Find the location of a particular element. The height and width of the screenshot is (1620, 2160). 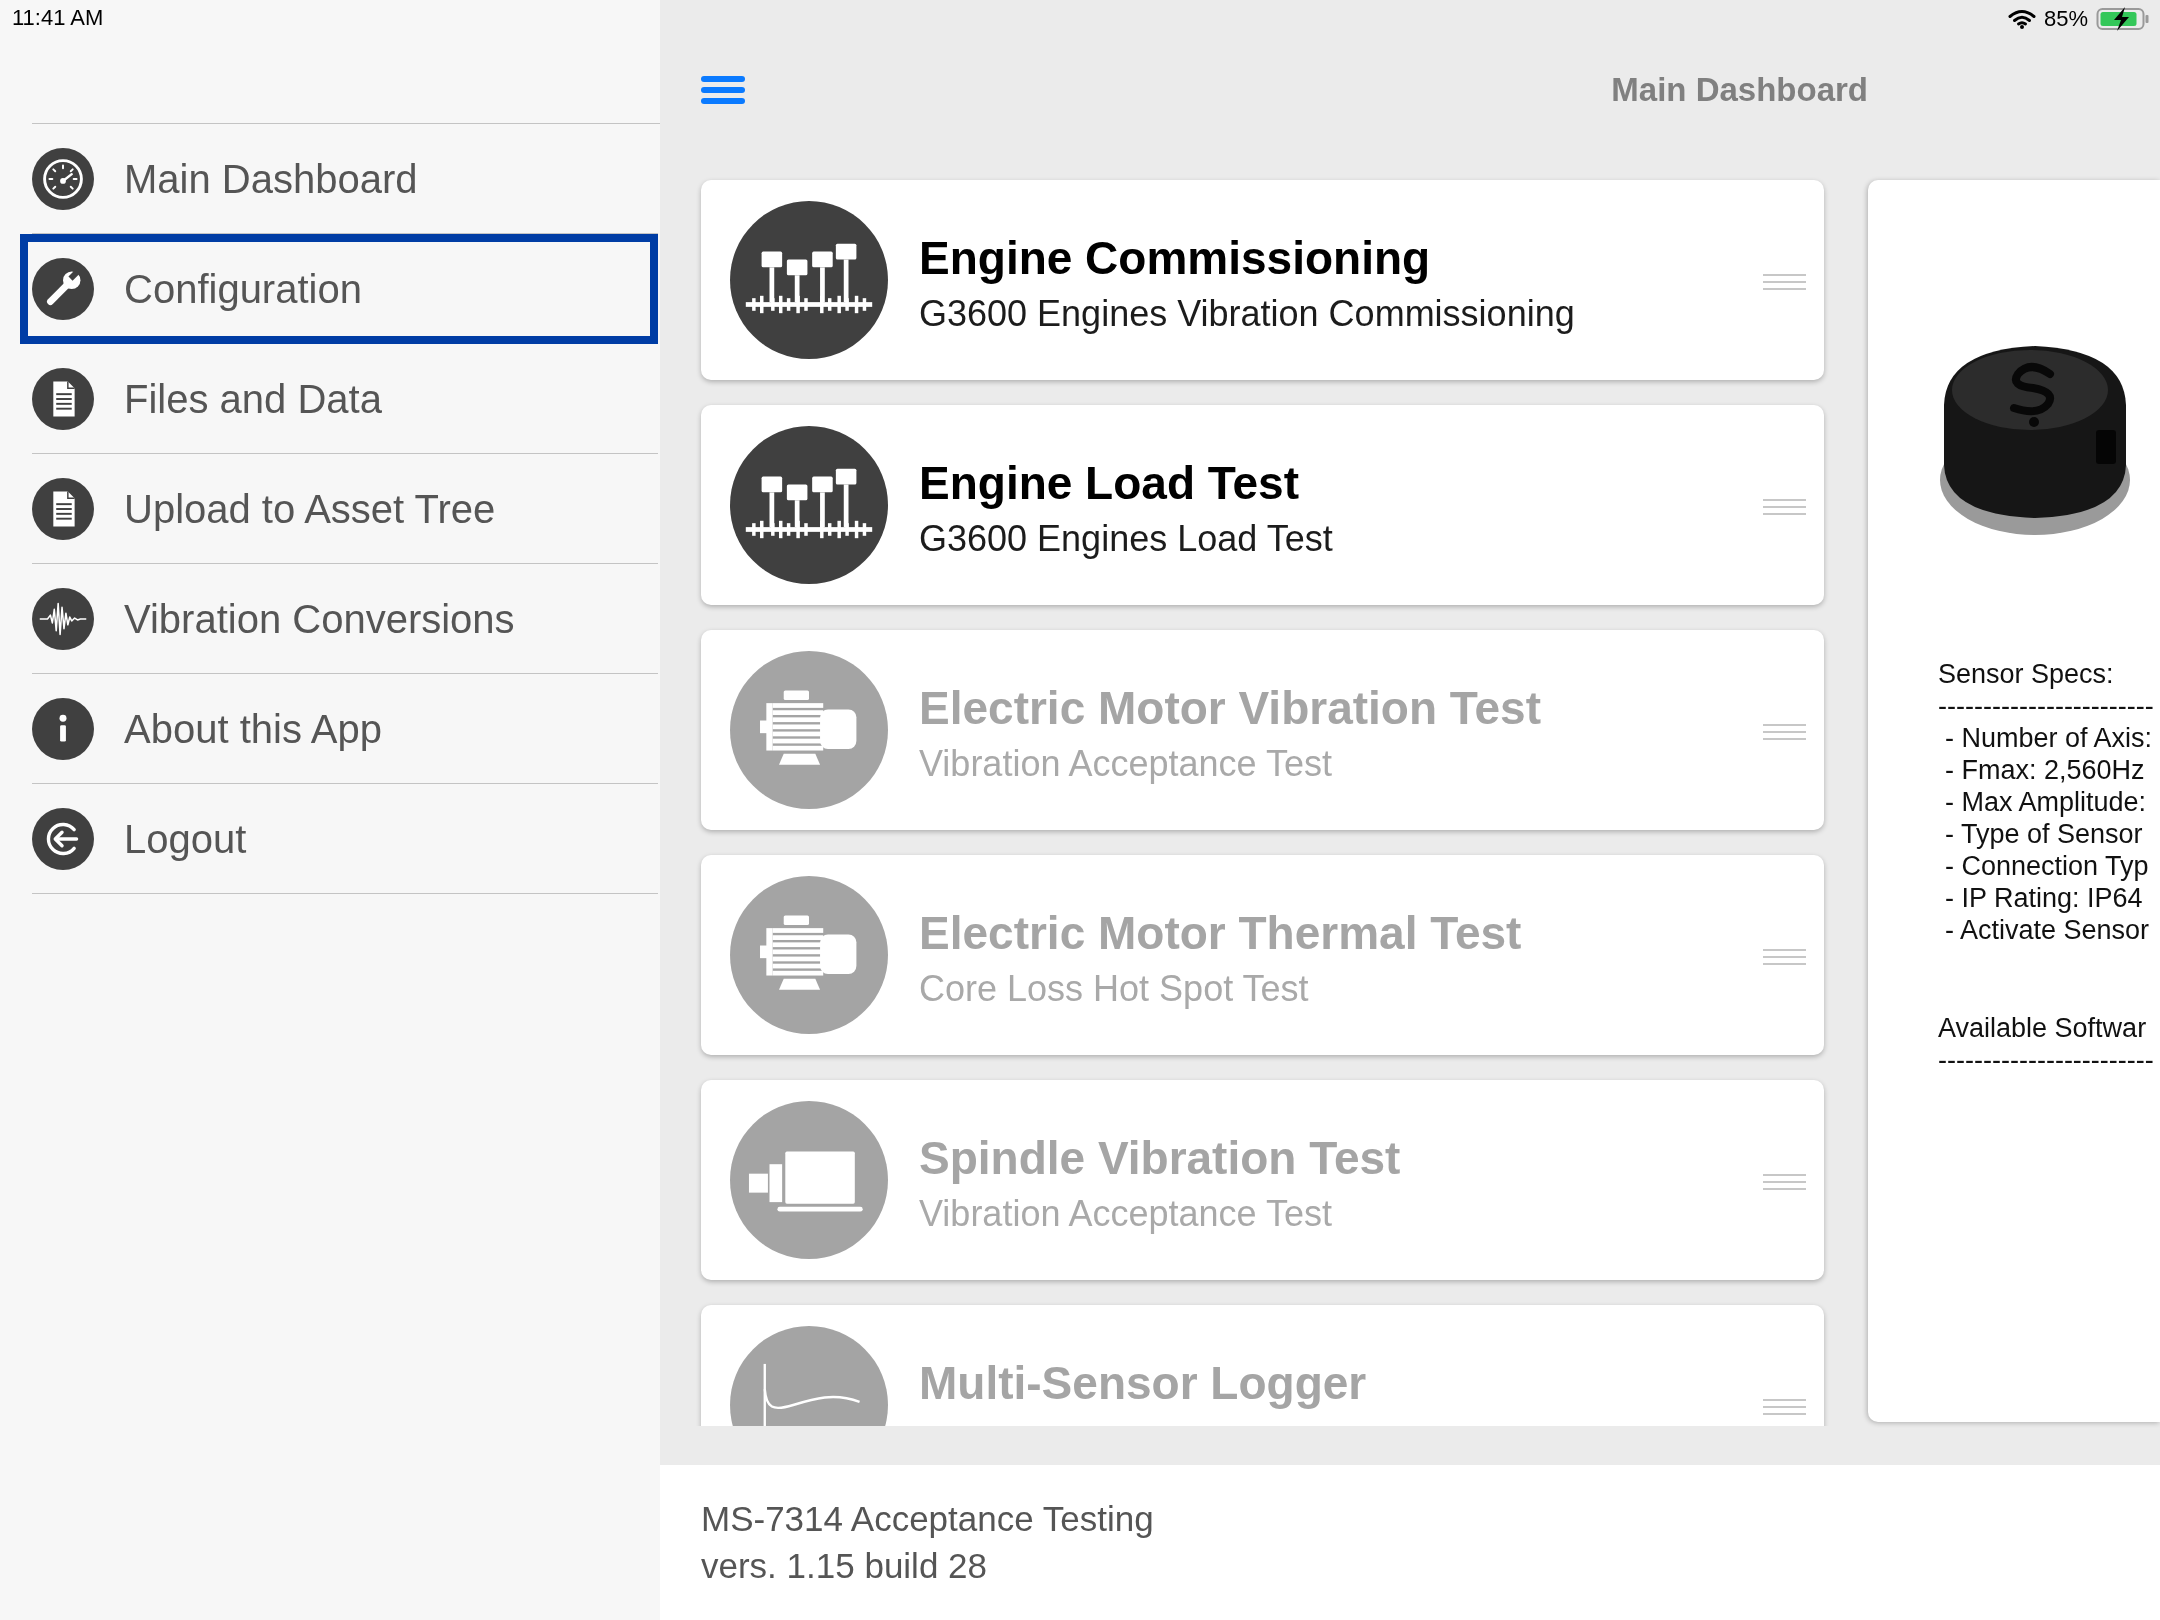

card-title: Spindle Vibration Test is located at coordinates (1160, 1158).